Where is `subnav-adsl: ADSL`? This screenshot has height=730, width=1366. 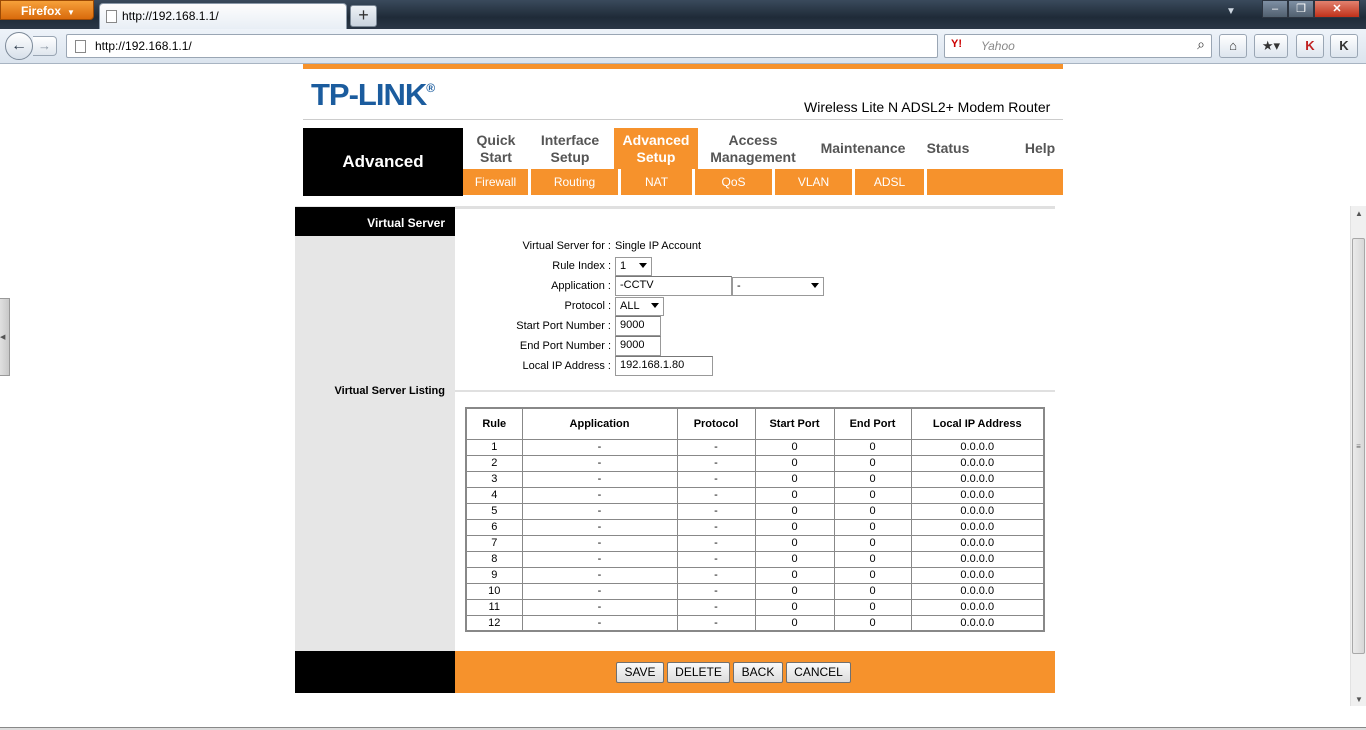 subnav-adsl: ADSL is located at coordinates (891, 182).